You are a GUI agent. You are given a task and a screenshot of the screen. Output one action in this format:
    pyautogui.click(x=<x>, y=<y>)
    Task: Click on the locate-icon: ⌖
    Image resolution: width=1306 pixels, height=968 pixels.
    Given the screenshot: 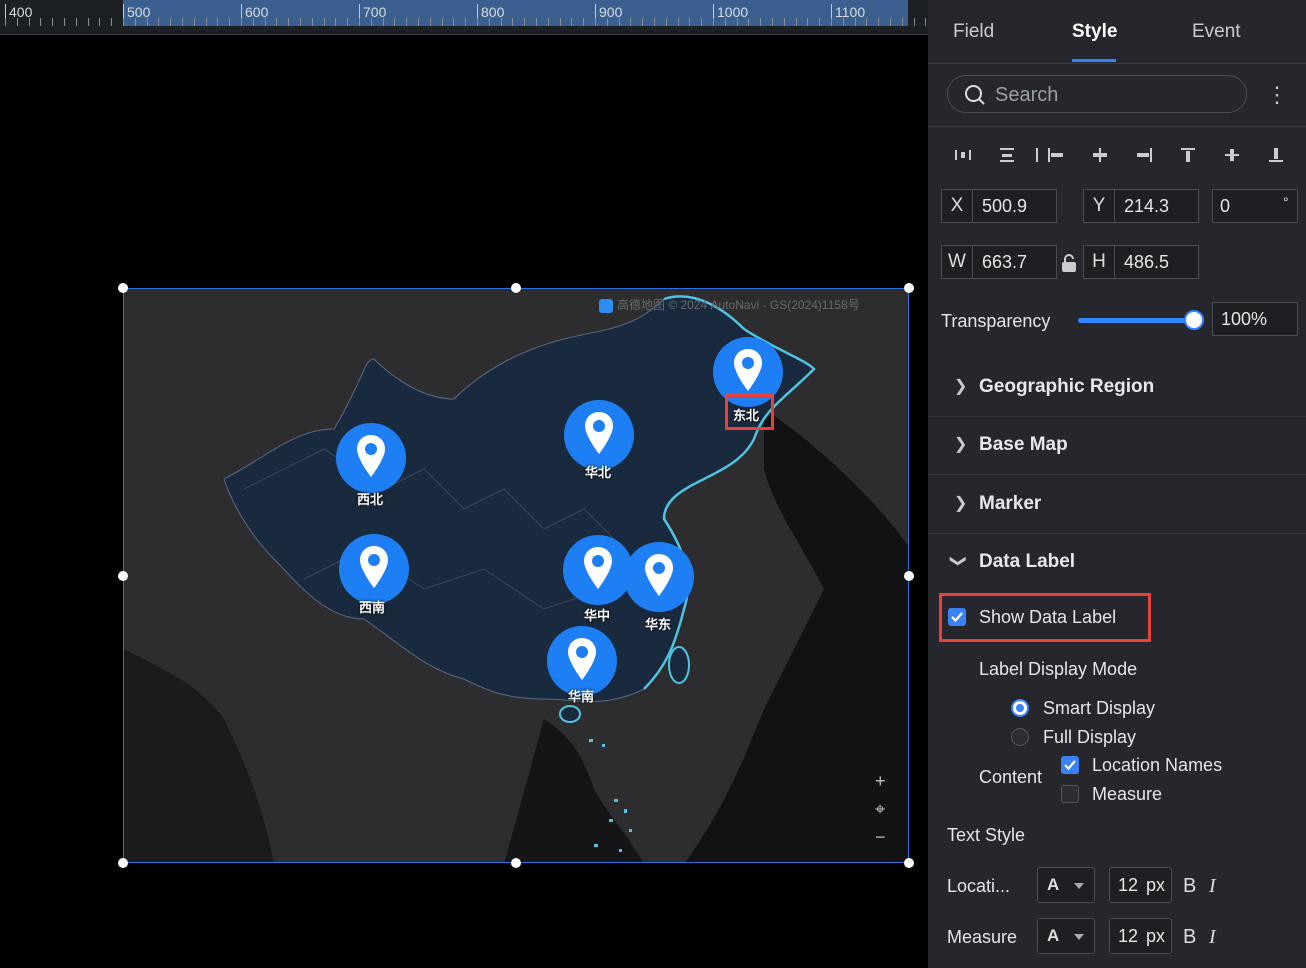 What is the action you would take?
    pyautogui.click(x=880, y=809)
    